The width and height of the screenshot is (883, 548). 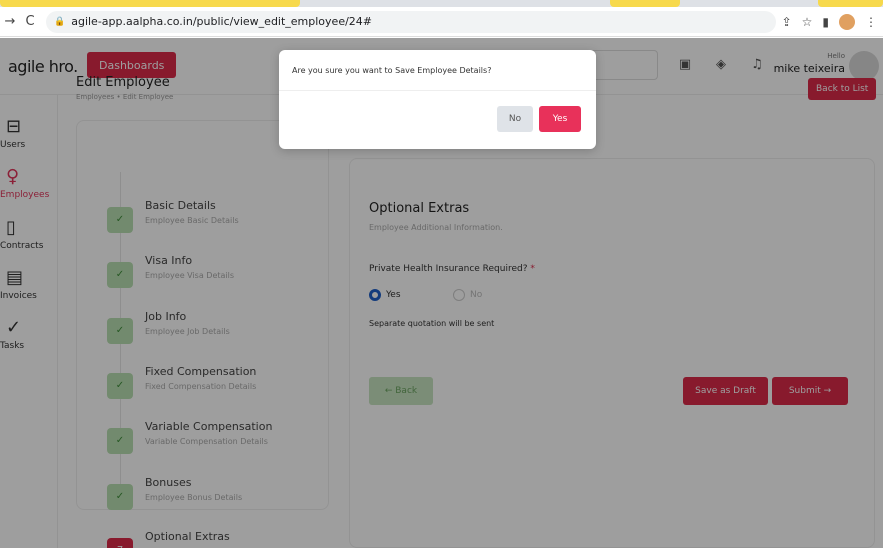 I want to click on yes-button: Yes, so click(x=560, y=119).